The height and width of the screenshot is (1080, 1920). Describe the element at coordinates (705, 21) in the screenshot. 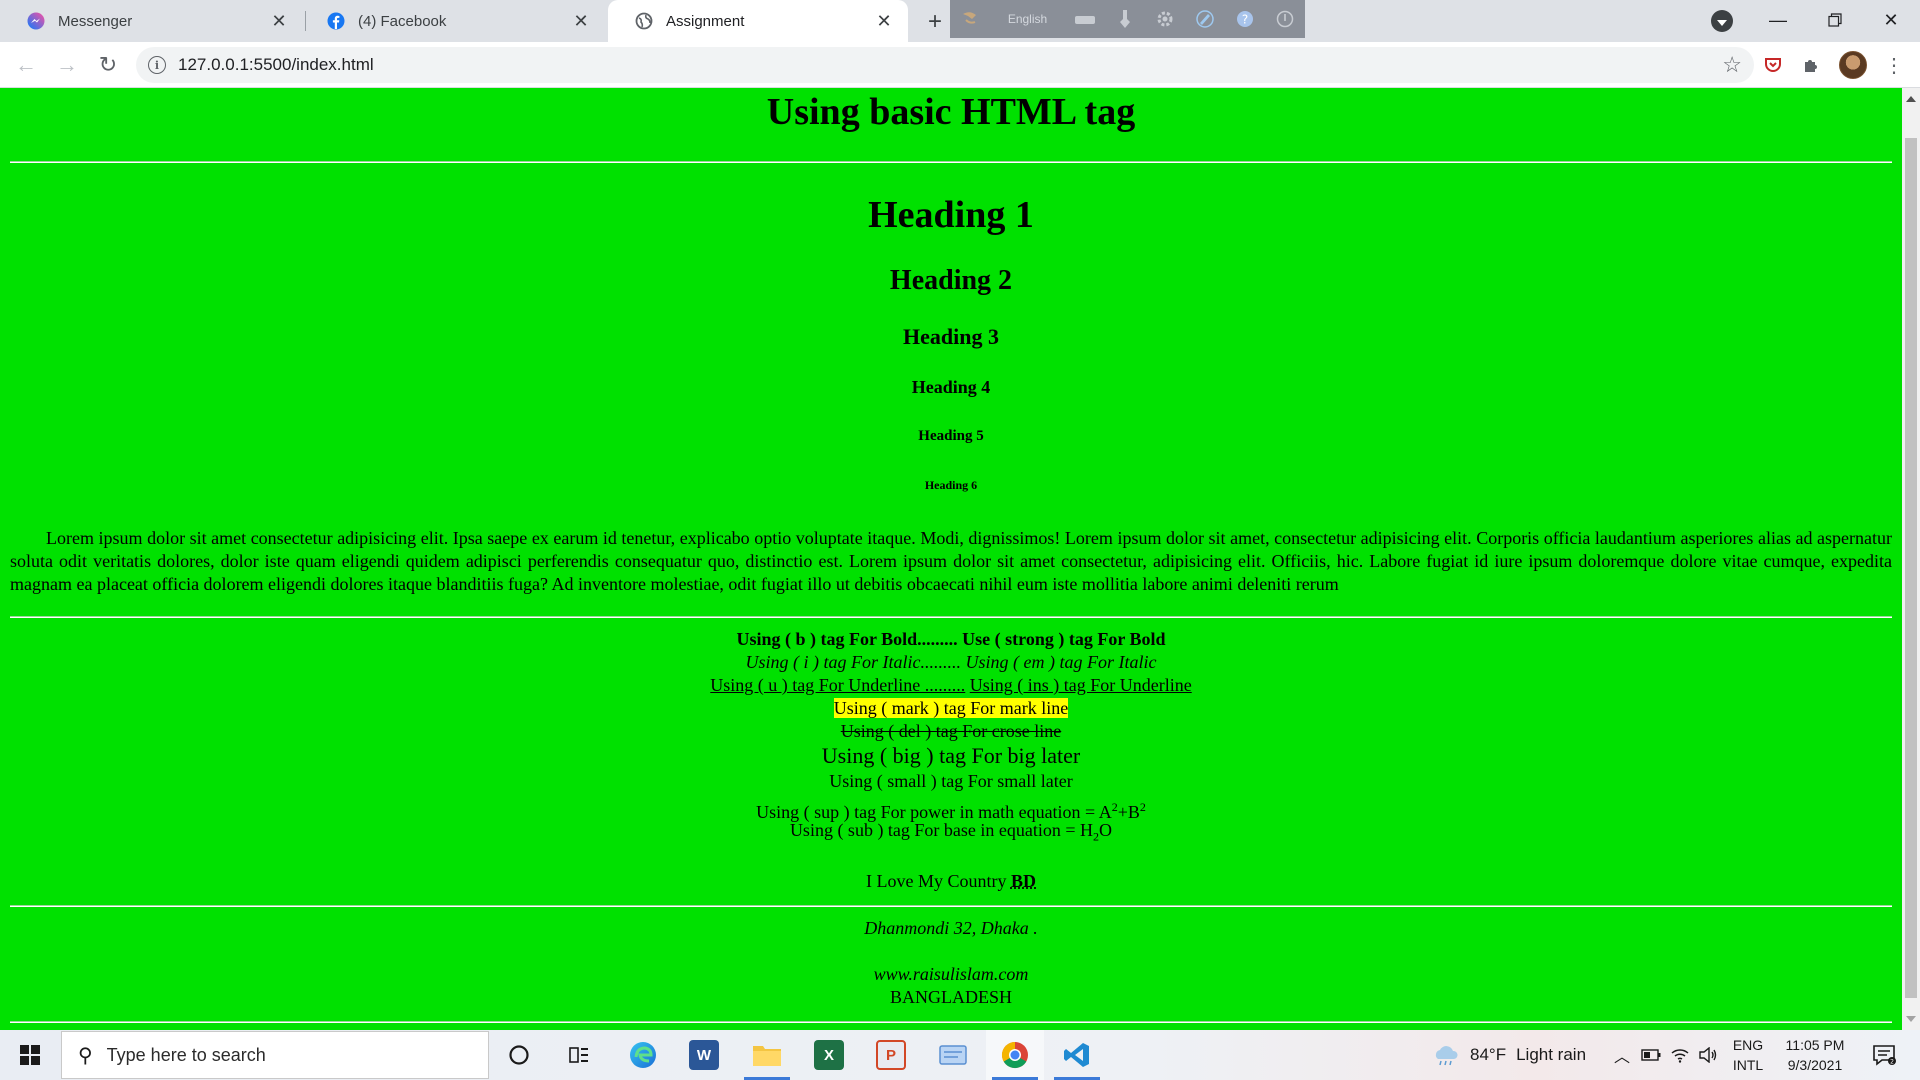

I see `tab-title: Assignment` at that location.